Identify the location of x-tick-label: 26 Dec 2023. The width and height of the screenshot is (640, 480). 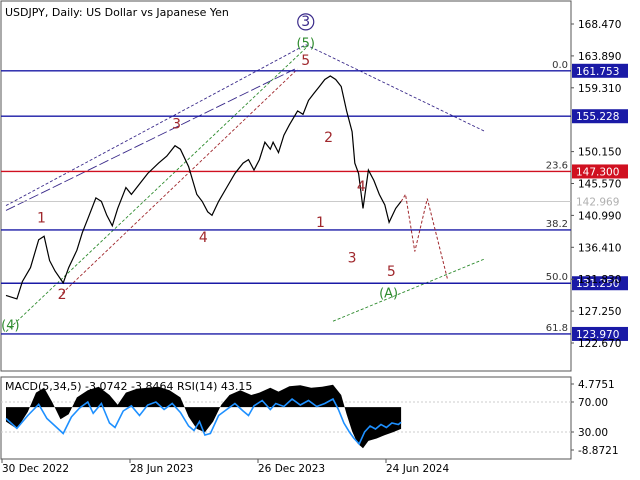
(291, 469).